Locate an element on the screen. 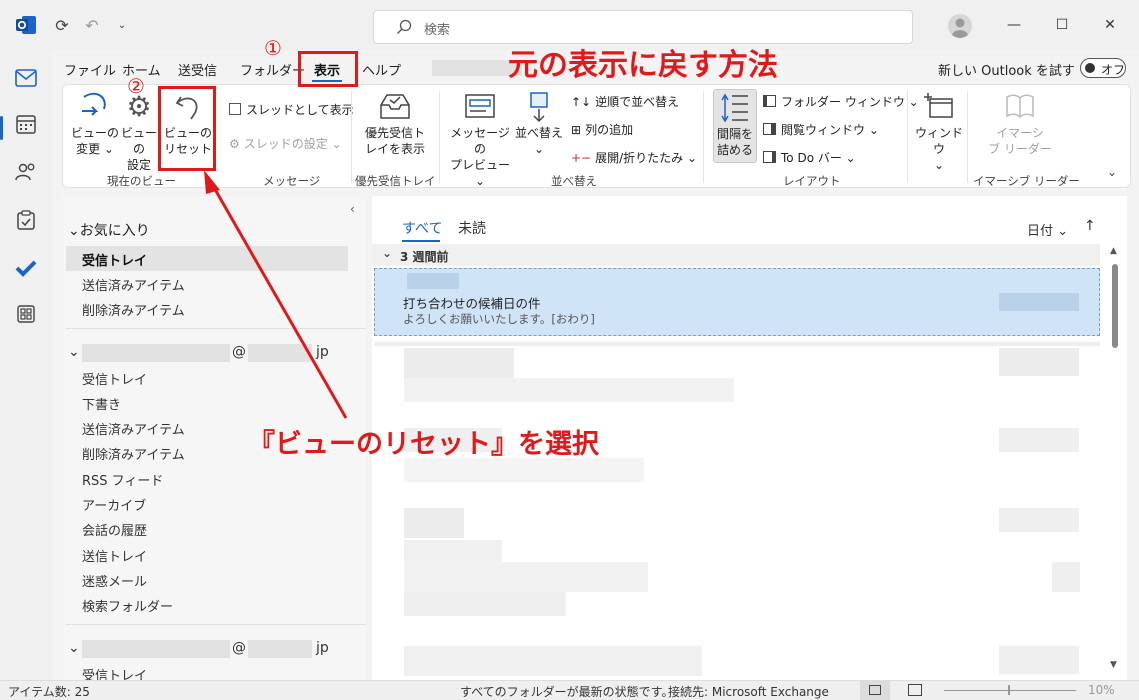  group-header: ⌄ 3 週間前 is located at coordinates (736, 255).